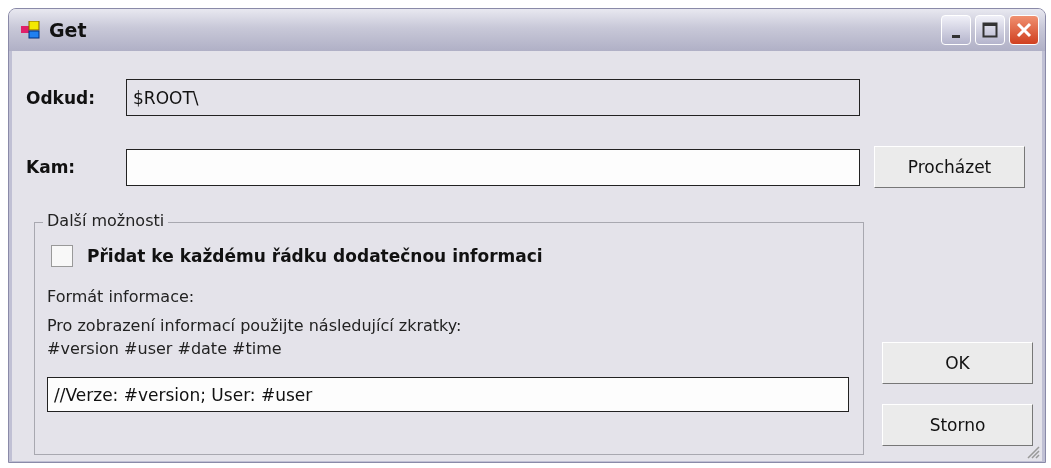 This screenshot has height=468, width=1051. Describe the element at coordinates (448, 394) in the screenshot. I see `format-input-field: //Verze: #version; User: #user` at that location.